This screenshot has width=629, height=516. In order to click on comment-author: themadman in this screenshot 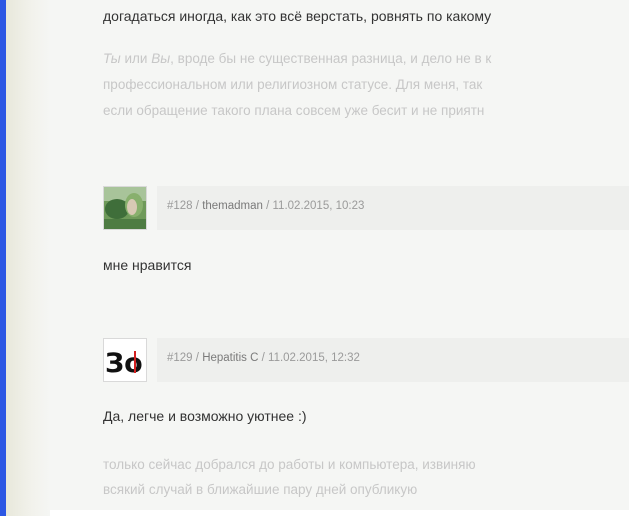, I will do `click(232, 206)`.